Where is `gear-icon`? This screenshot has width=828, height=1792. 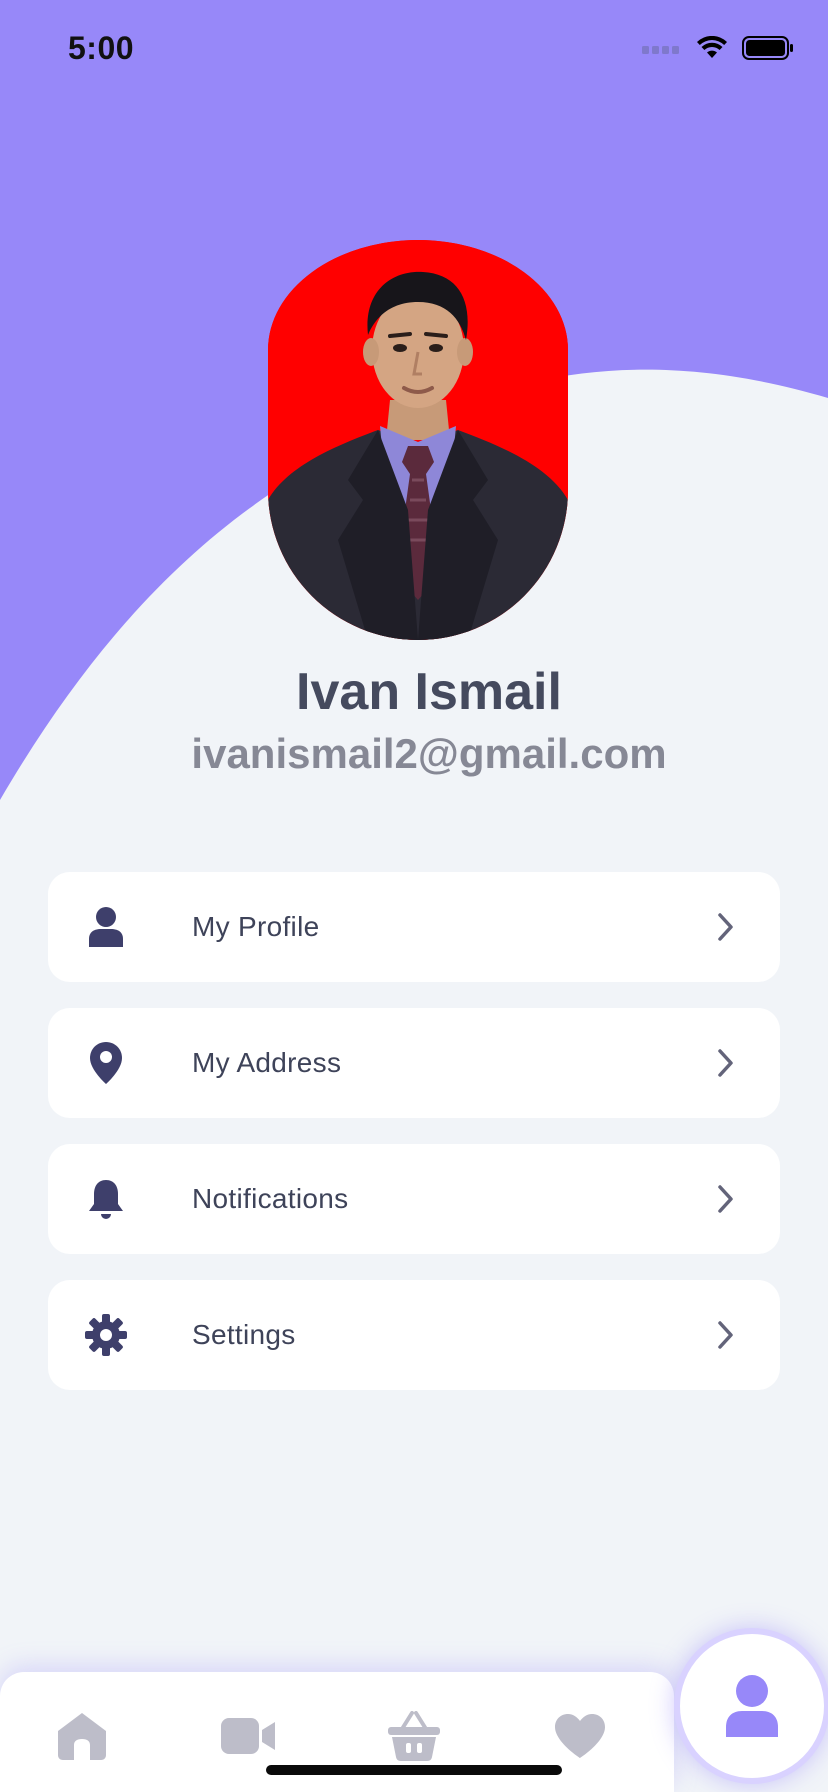 gear-icon is located at coordinates (106, 1335).